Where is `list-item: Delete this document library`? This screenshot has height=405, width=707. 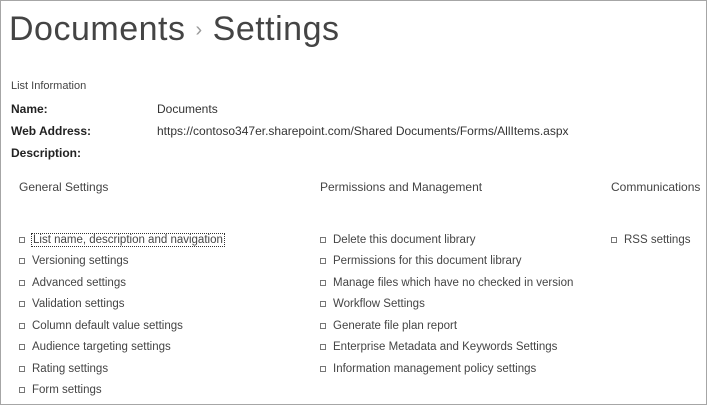
list-item: Delete this document library is located at coordinates (446, 240).